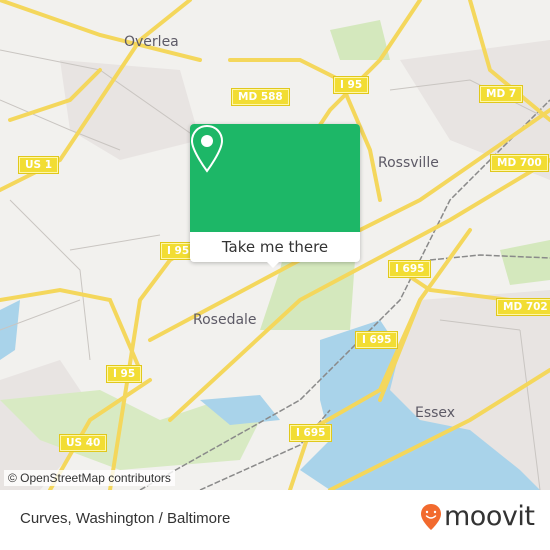 The image size is (550, 550). Describe the element at coordinates (207, 148) in the screenshot. I see `map-pin-icon` at that location.